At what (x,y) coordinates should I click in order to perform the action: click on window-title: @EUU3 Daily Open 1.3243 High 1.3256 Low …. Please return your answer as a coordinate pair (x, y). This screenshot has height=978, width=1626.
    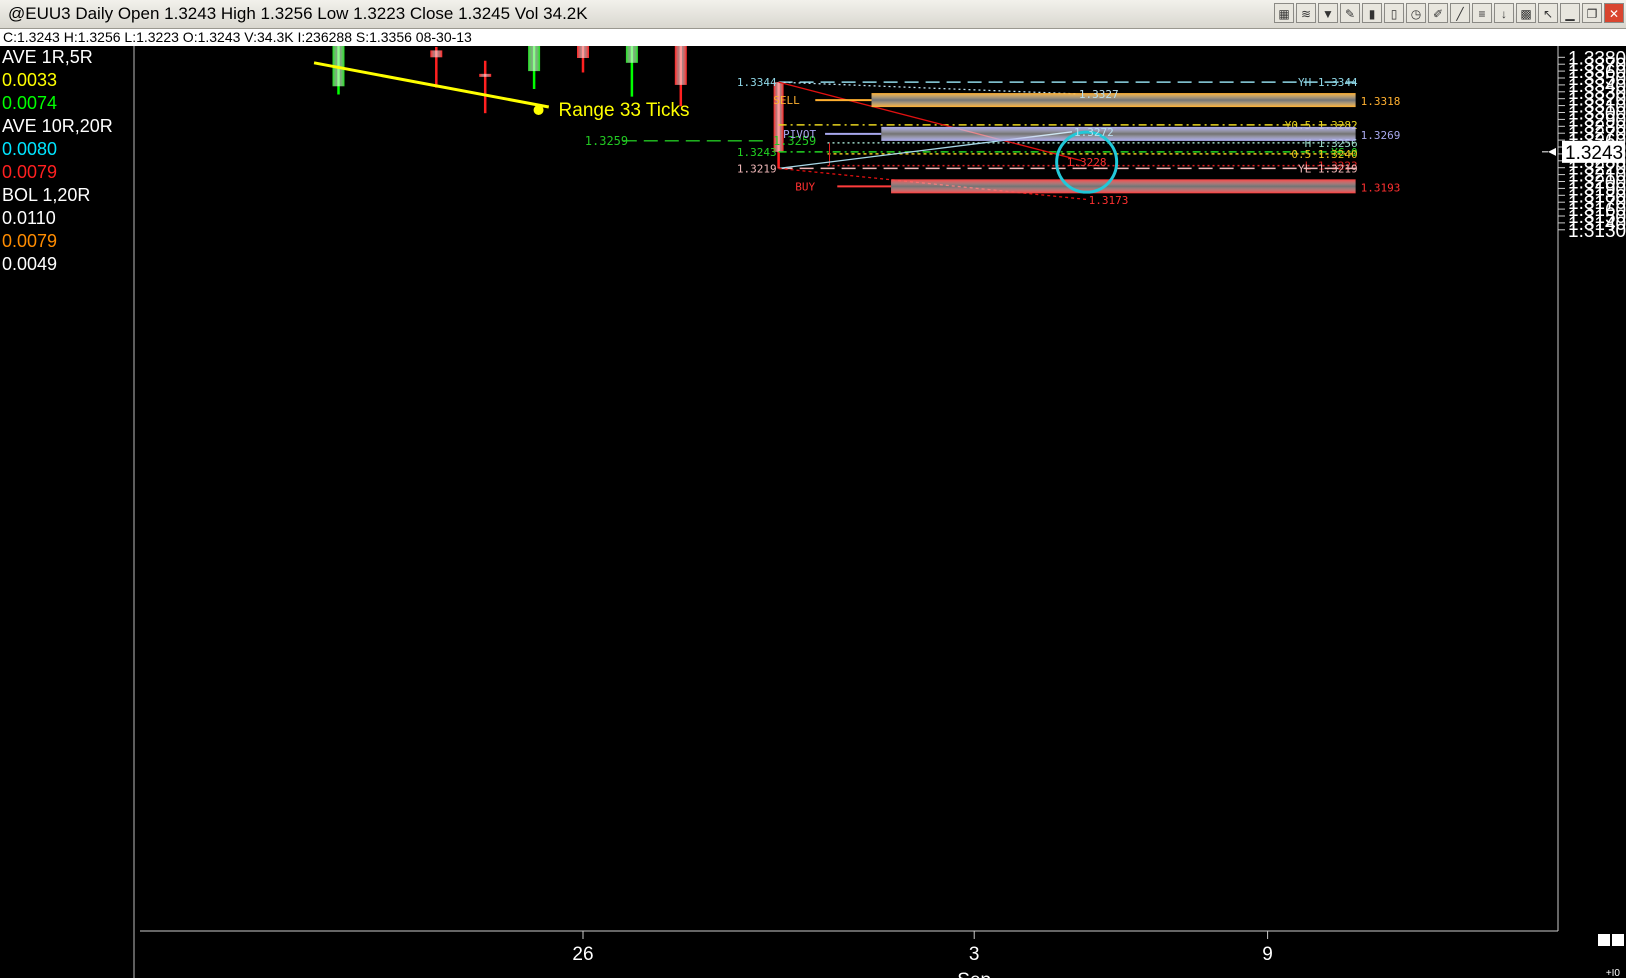
    Looking at the image, I should click on (298, 13).